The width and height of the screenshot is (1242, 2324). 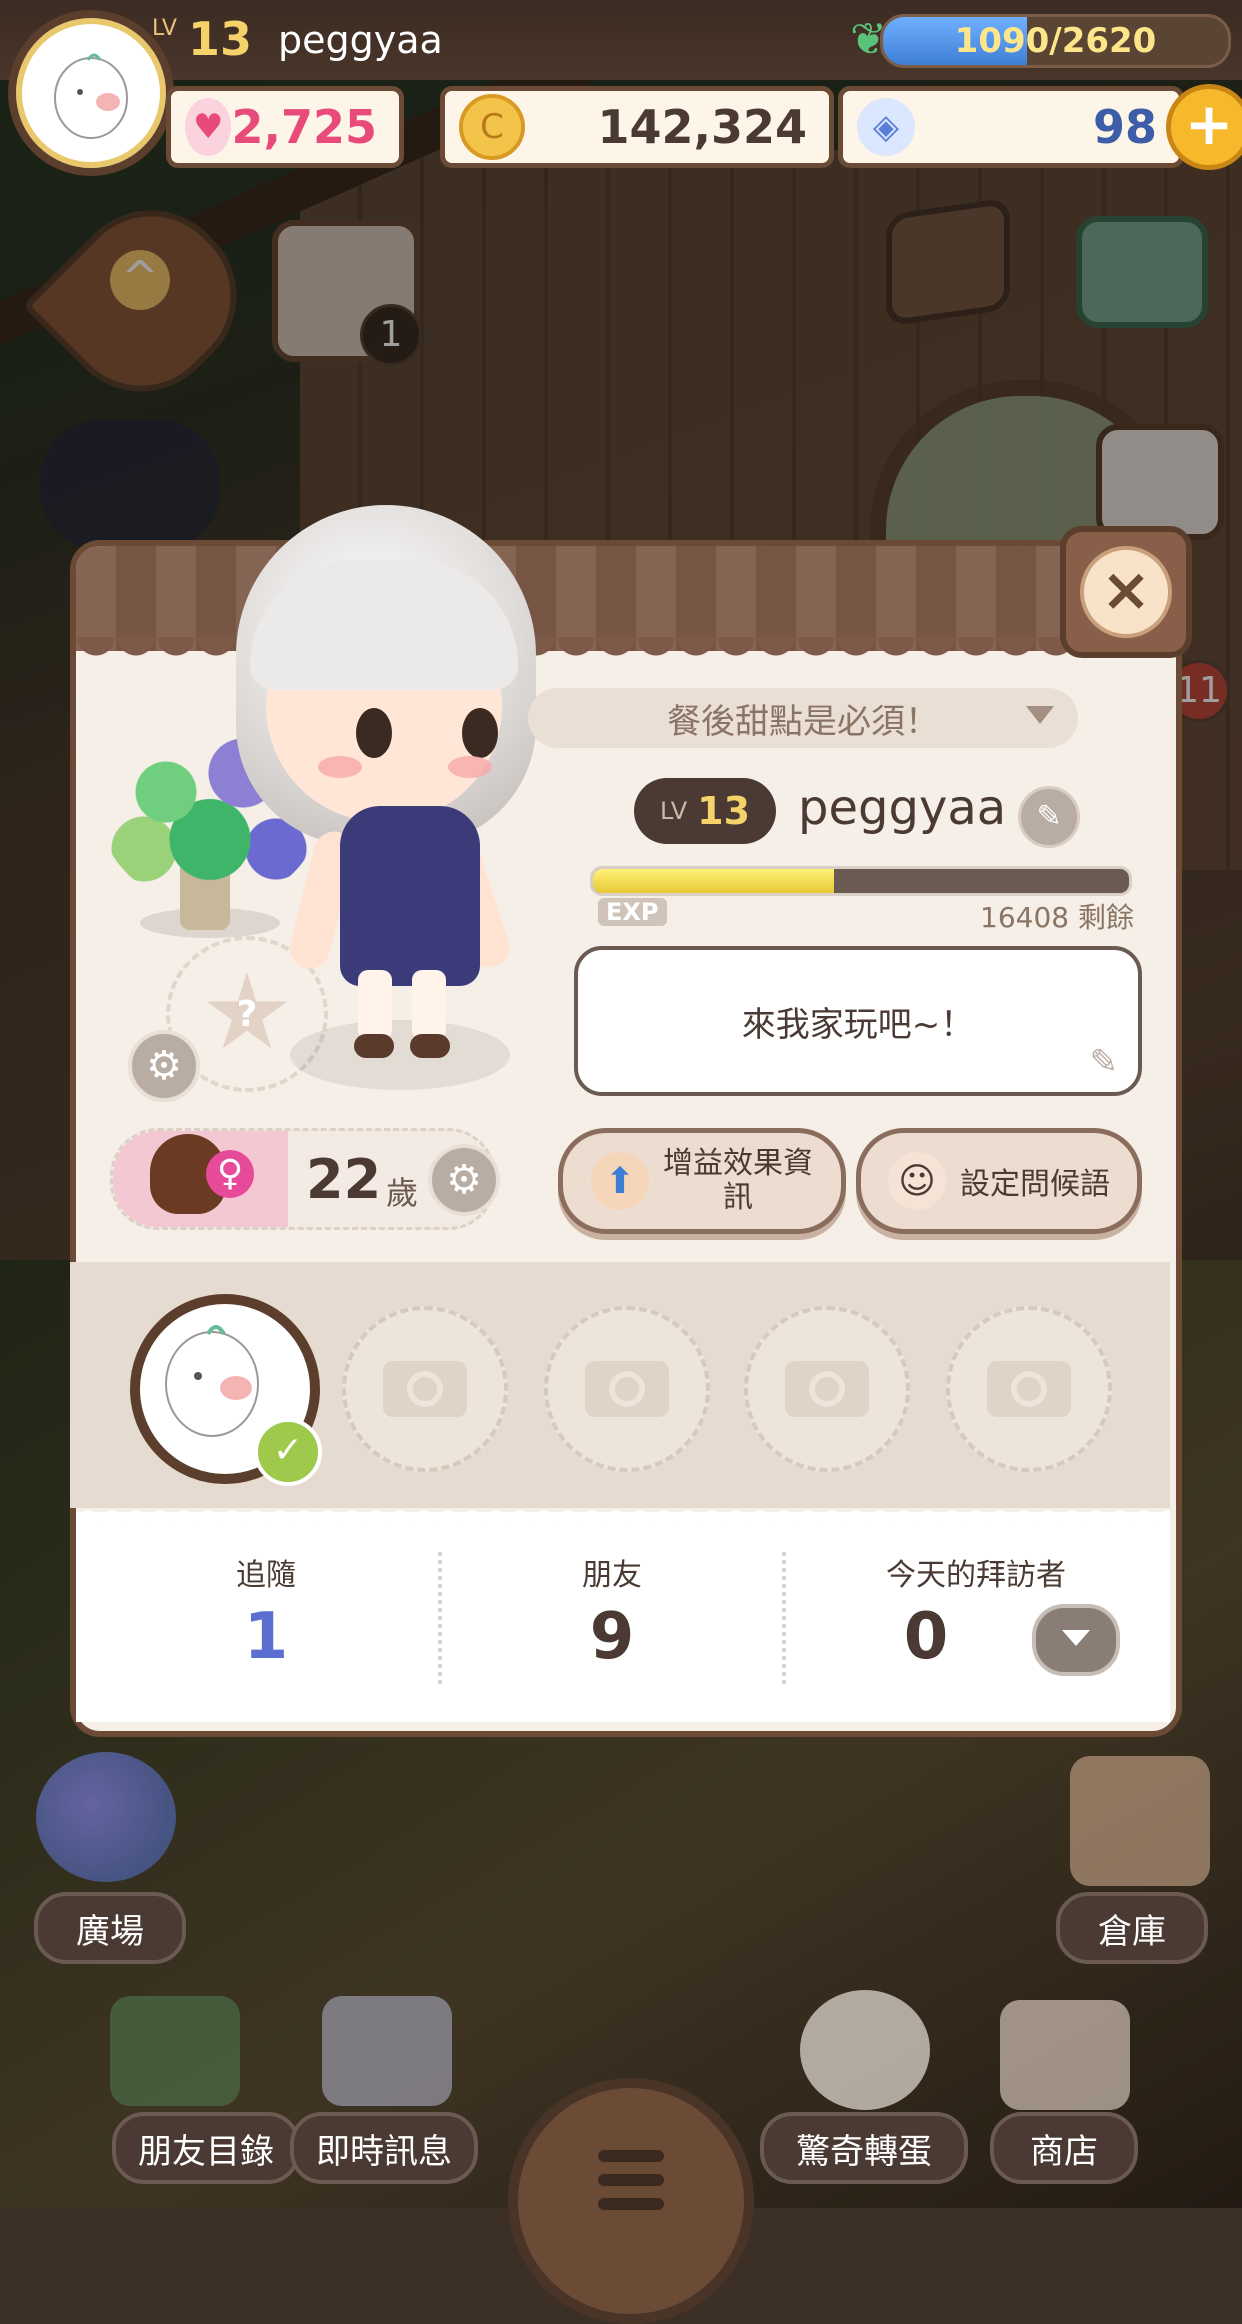 What do you see at coordinates (1025, 917) in the screenshot?
I see `exp-remaining-value: 16408` at bounding box center [1025, 917].